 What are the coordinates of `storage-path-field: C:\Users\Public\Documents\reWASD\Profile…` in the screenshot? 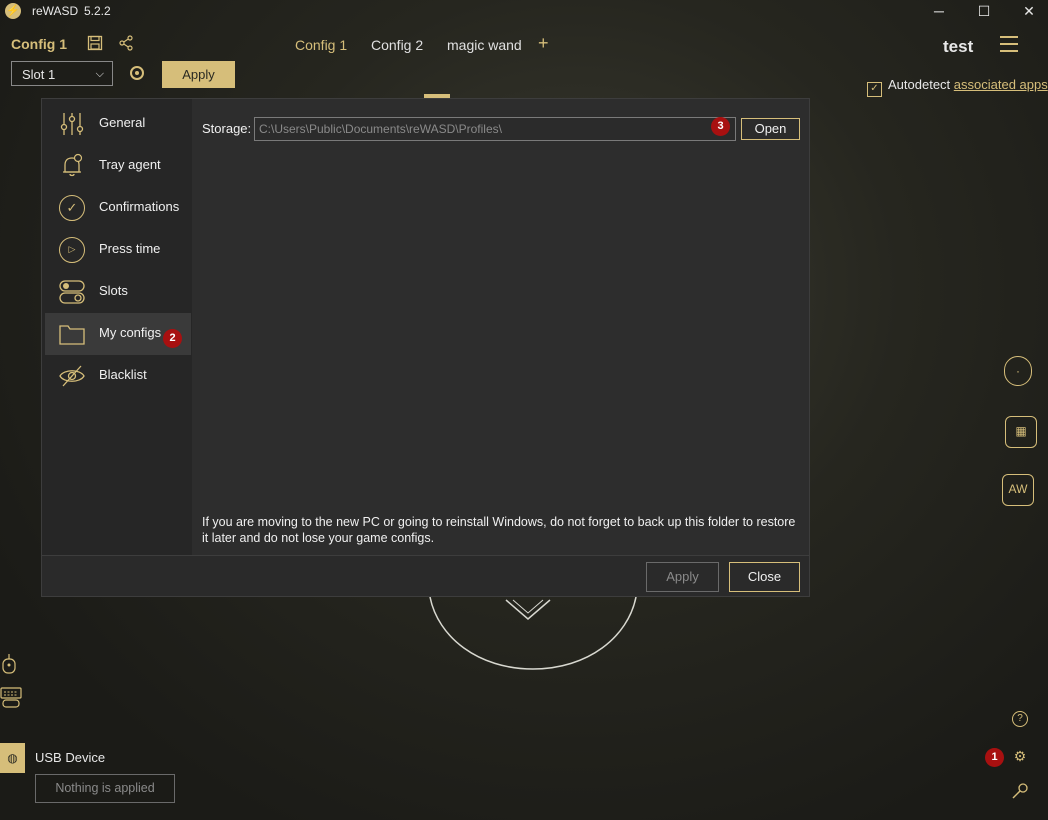 It's located at (495, 129).